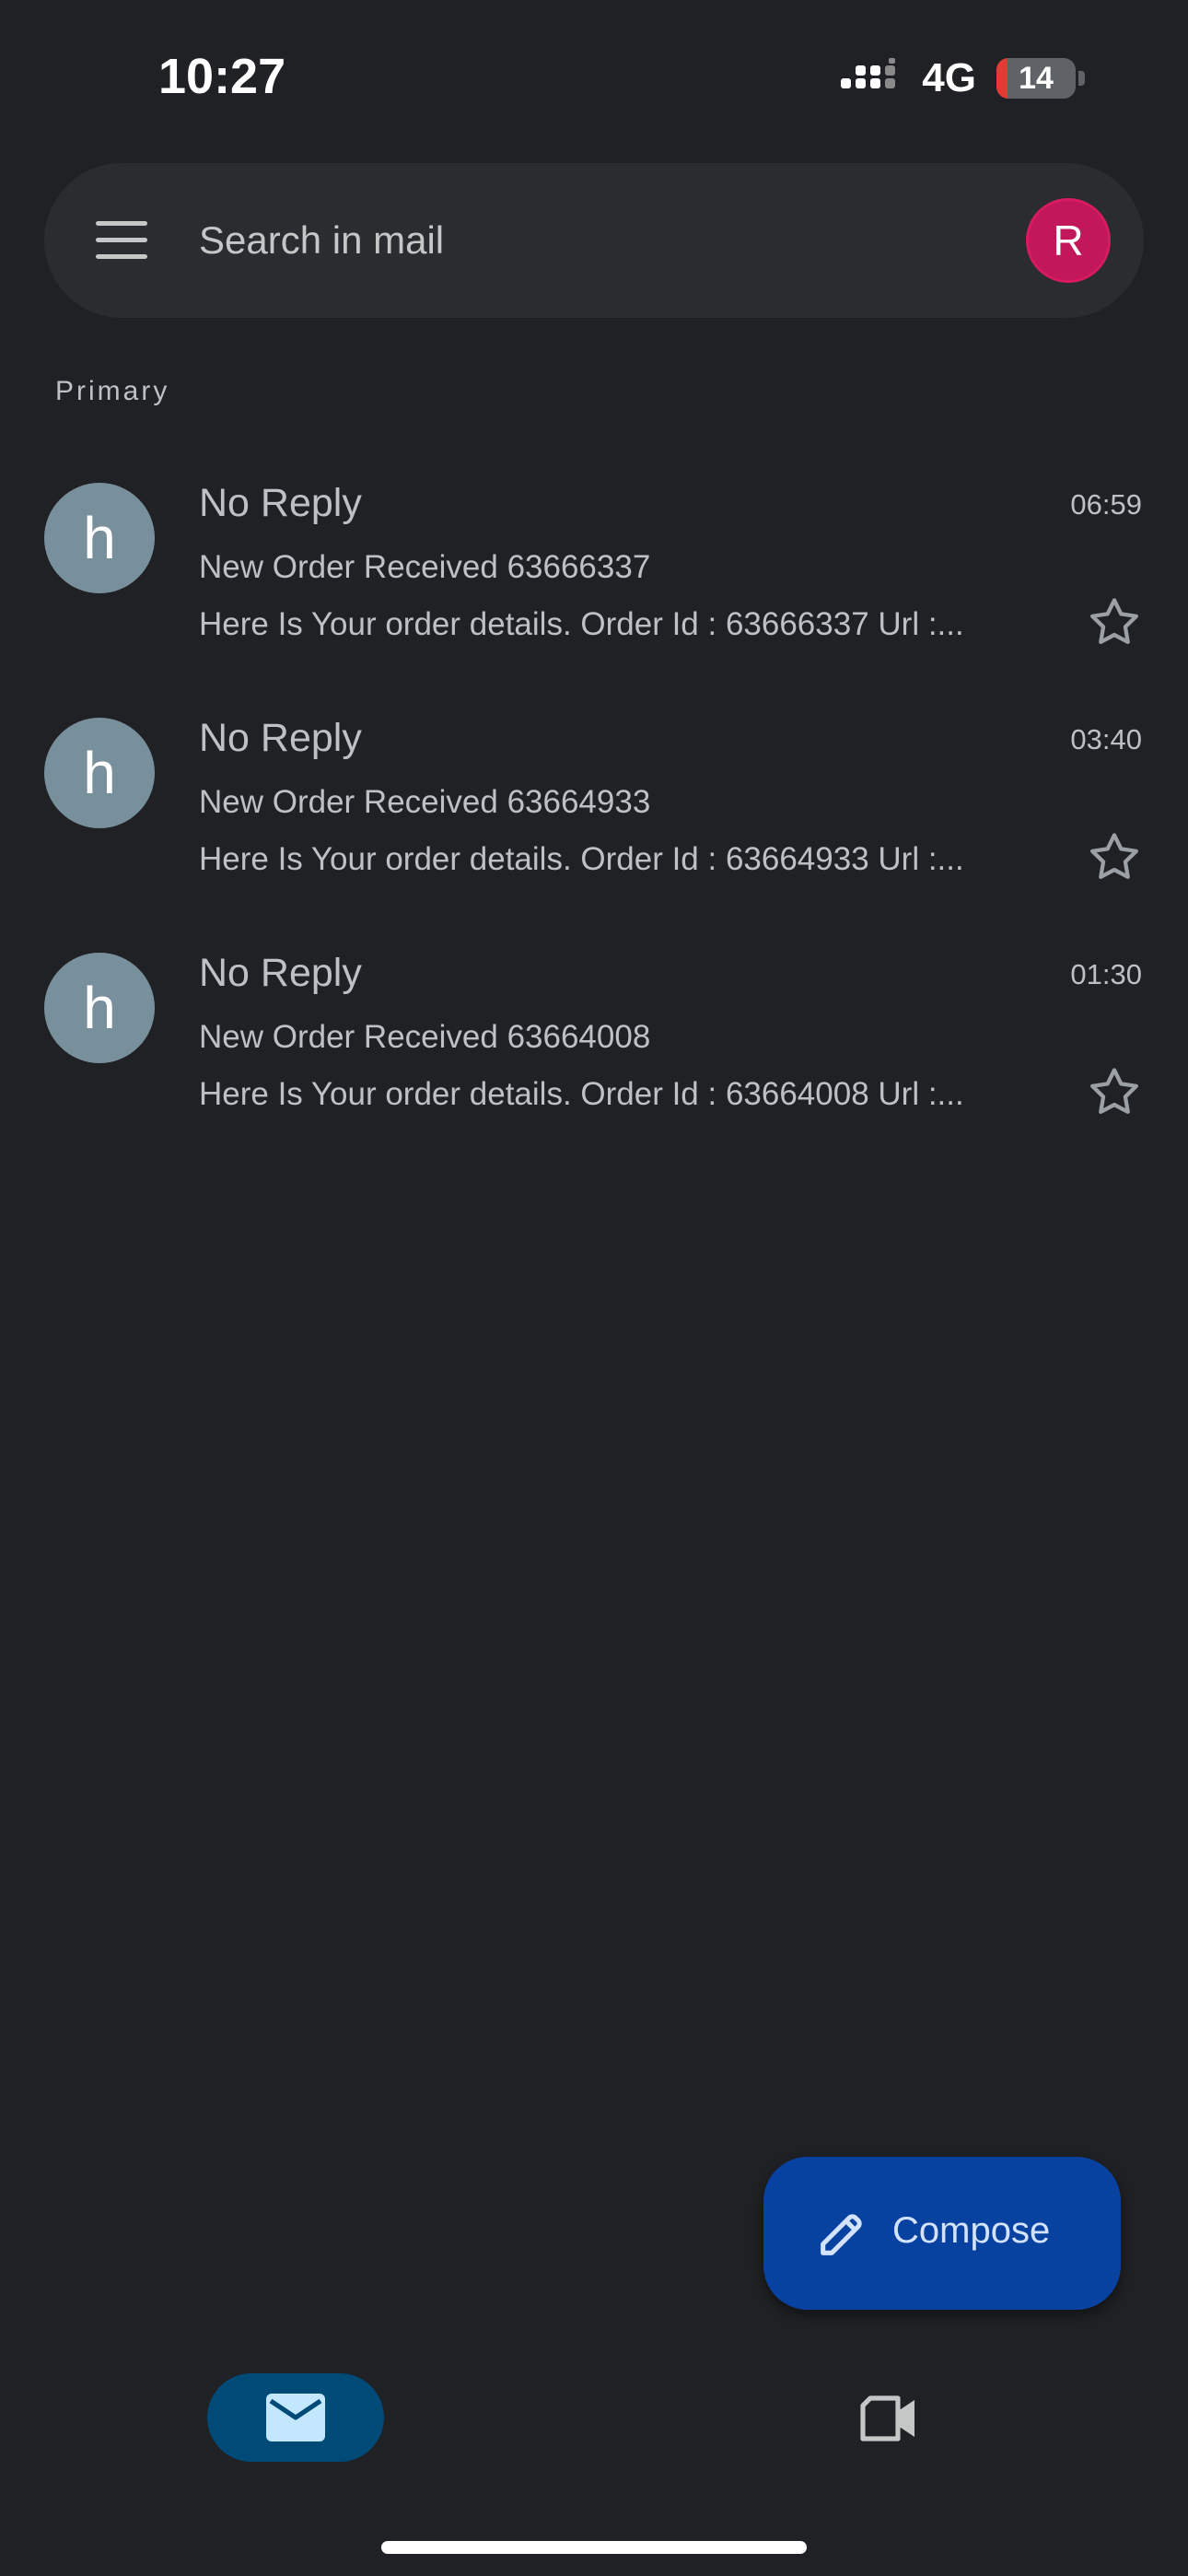 This screenshot has width=1188, height=2576. What do you see at coordinates (971, 2230) in the screenshot?
I see `compose-label: Compose` at bounding box center [971, 2230].